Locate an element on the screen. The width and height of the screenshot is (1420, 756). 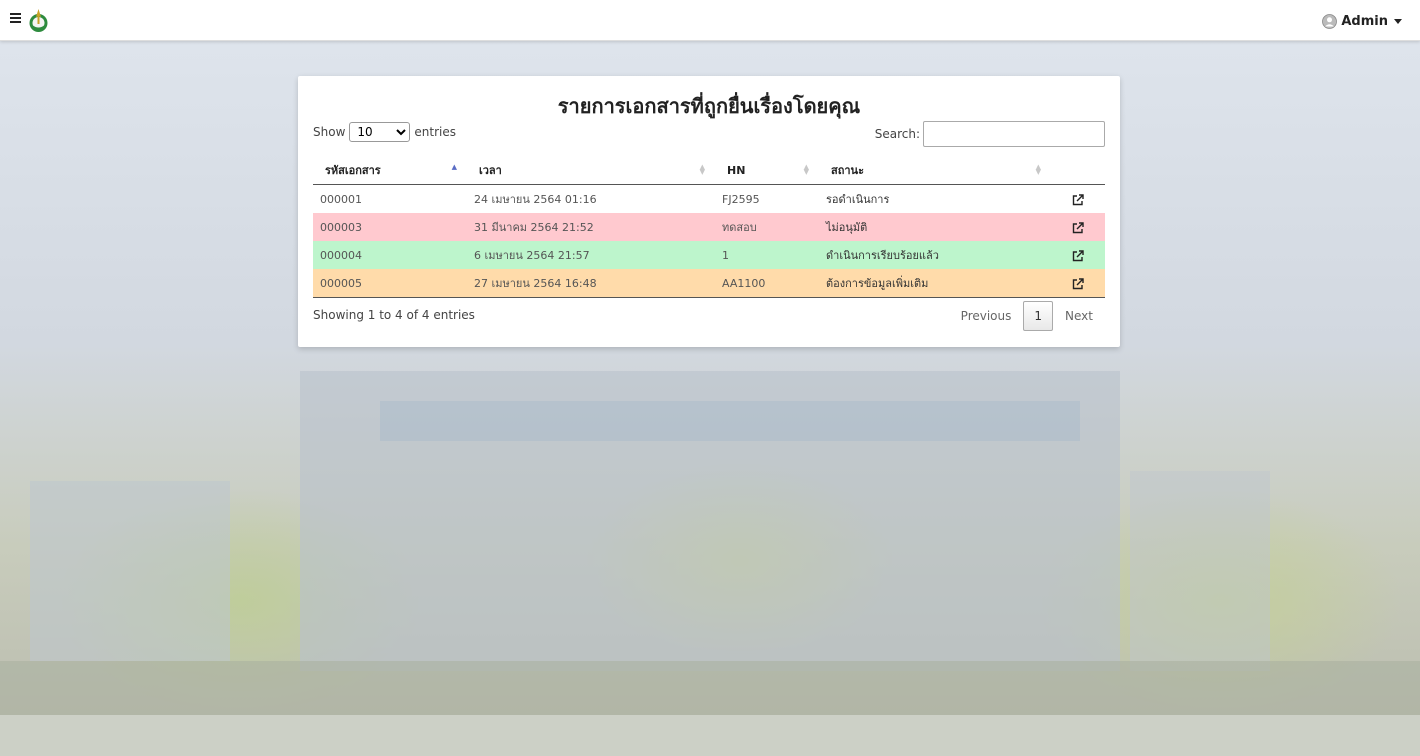
background-windows is located at coordinates (730, 421).